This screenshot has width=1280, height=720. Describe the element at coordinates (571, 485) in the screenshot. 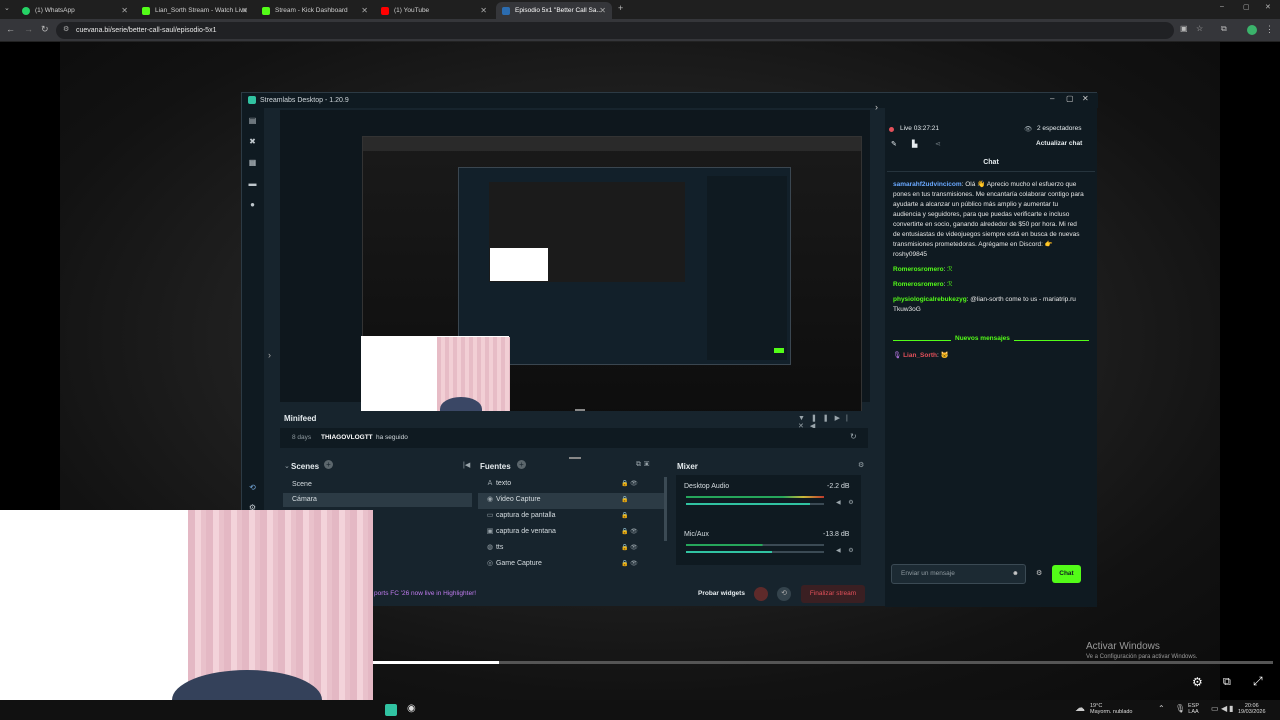

I see `source-item: A texto 🔒 👁` at that location.